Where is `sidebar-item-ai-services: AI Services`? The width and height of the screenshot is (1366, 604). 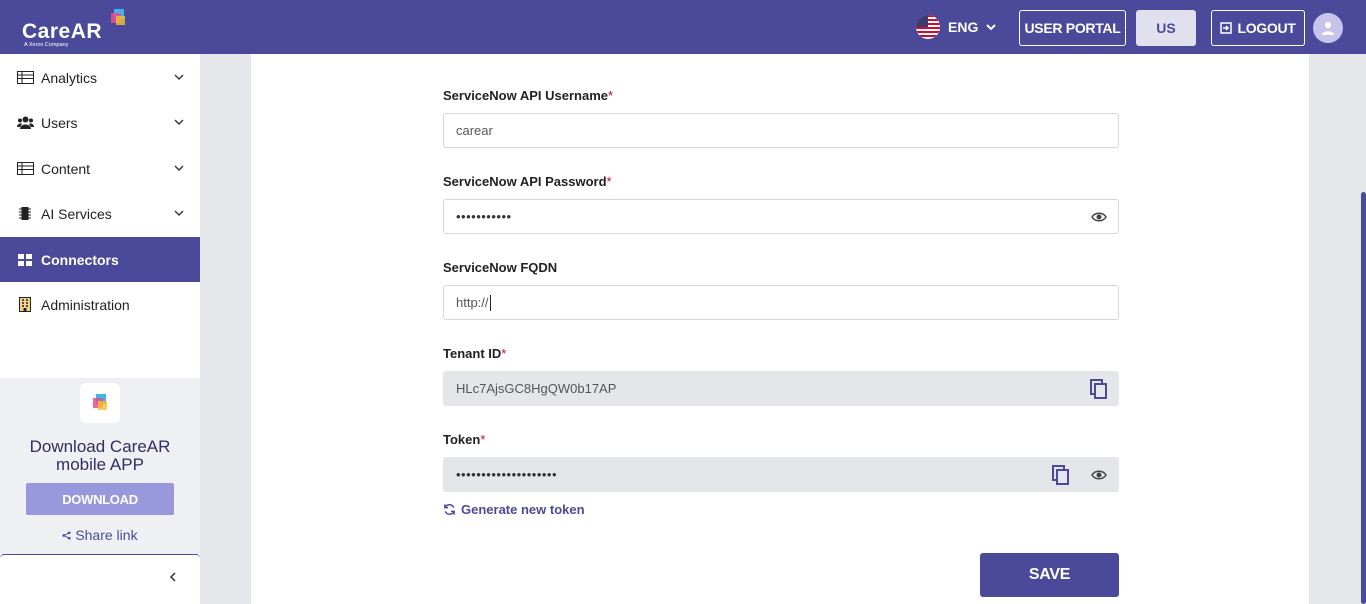 sidebar-item-ai-services: AI Services is located at coordinates (100, 213).